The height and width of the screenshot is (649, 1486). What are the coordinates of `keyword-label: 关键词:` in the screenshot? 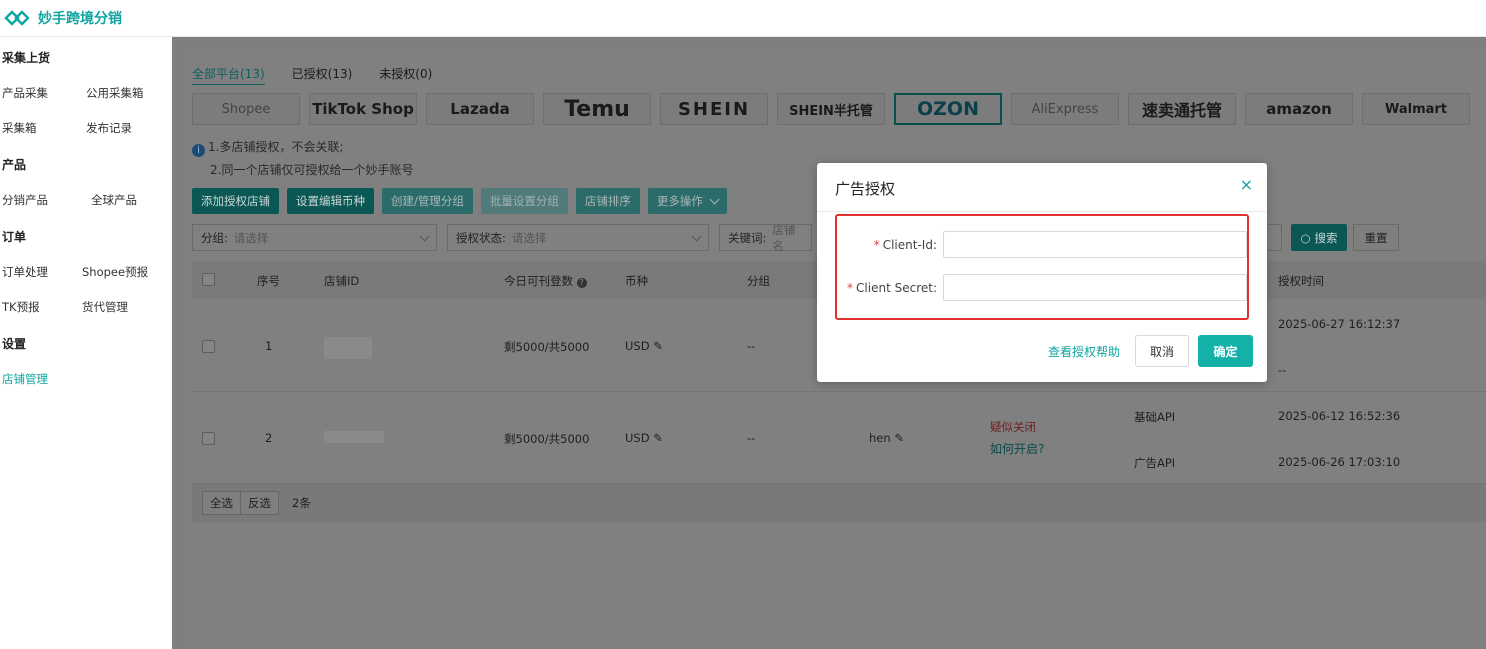 It's located at (747, 237).